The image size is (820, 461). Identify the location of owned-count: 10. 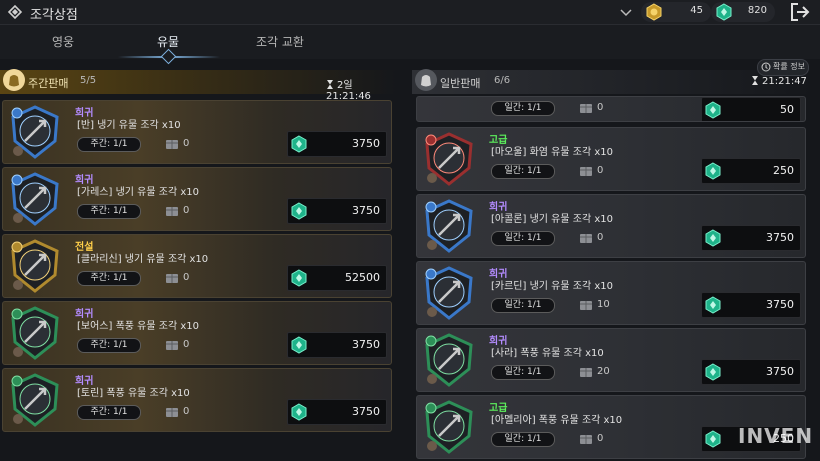
(603, 304).